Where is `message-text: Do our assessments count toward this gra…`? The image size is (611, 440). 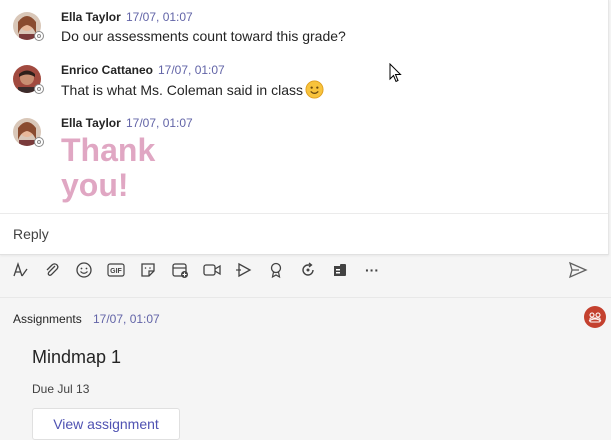
message-text: Do our assessments count toward this gra… is located at coordinates (203, 36).